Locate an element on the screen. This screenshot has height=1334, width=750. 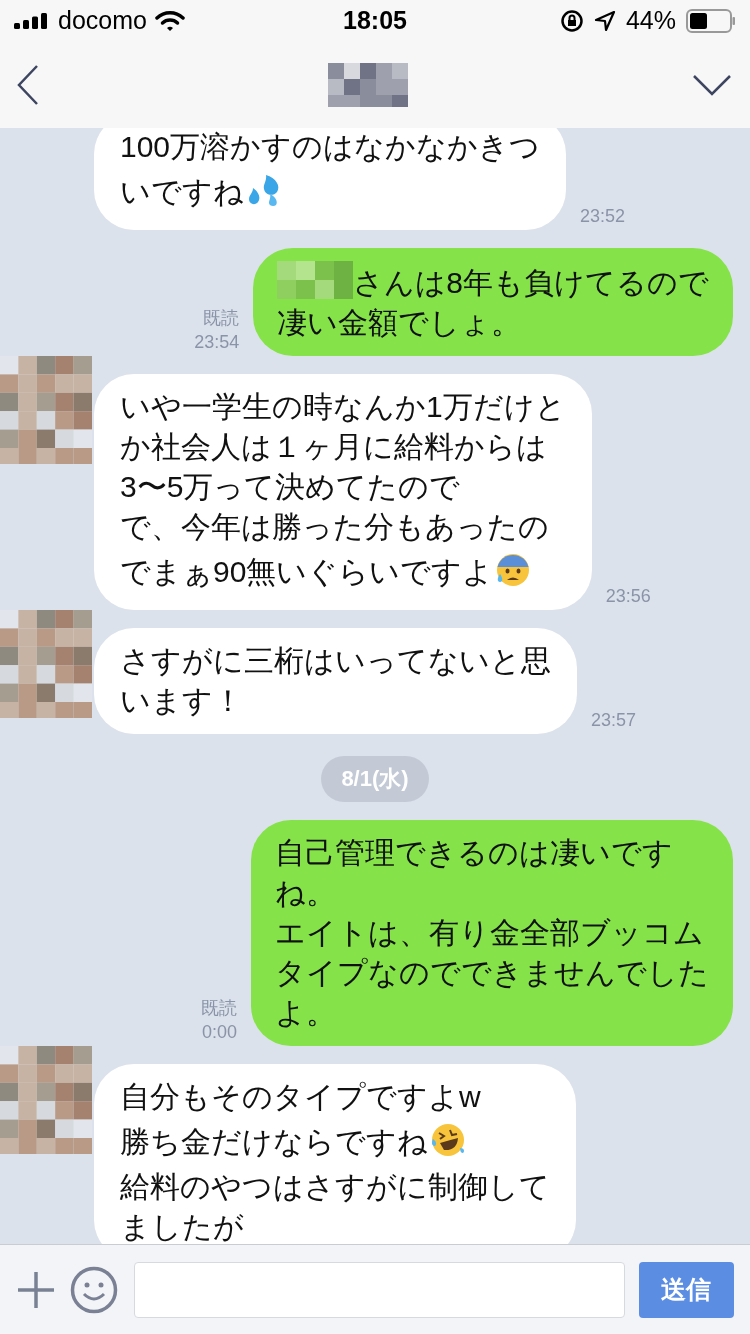
carrier-name: docomo is located at coordinates (102, 21).